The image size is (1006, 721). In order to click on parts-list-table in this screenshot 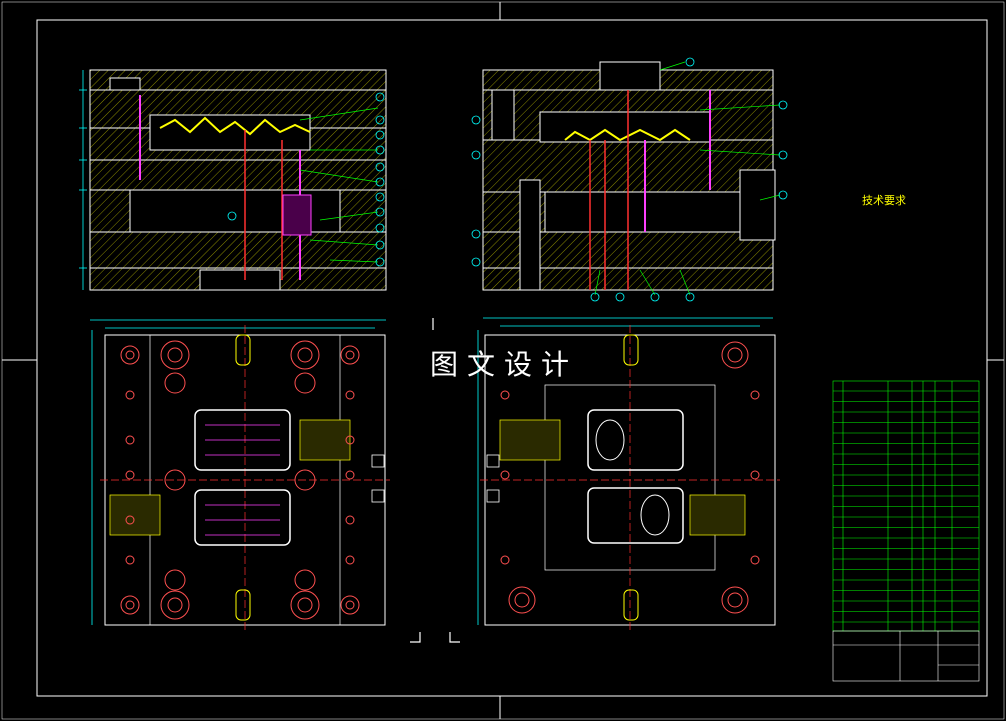, I will do `click(906, 531)`.